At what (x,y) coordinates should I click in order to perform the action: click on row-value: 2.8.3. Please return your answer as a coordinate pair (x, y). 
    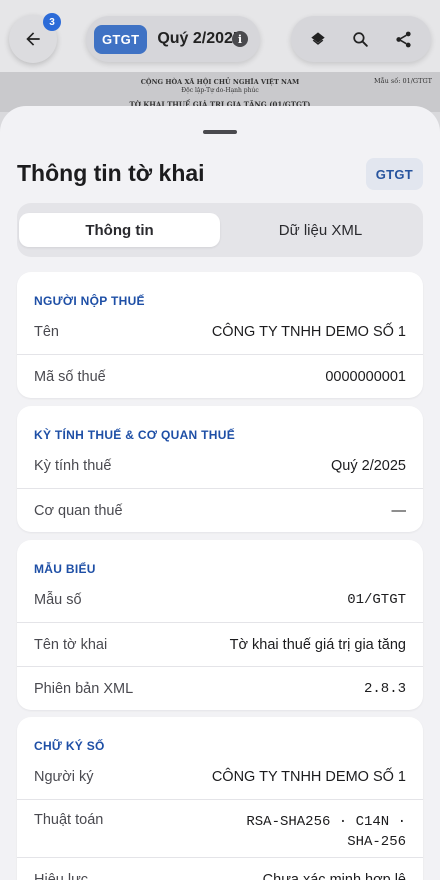
    Looking at the image, I should click on (384, 688).